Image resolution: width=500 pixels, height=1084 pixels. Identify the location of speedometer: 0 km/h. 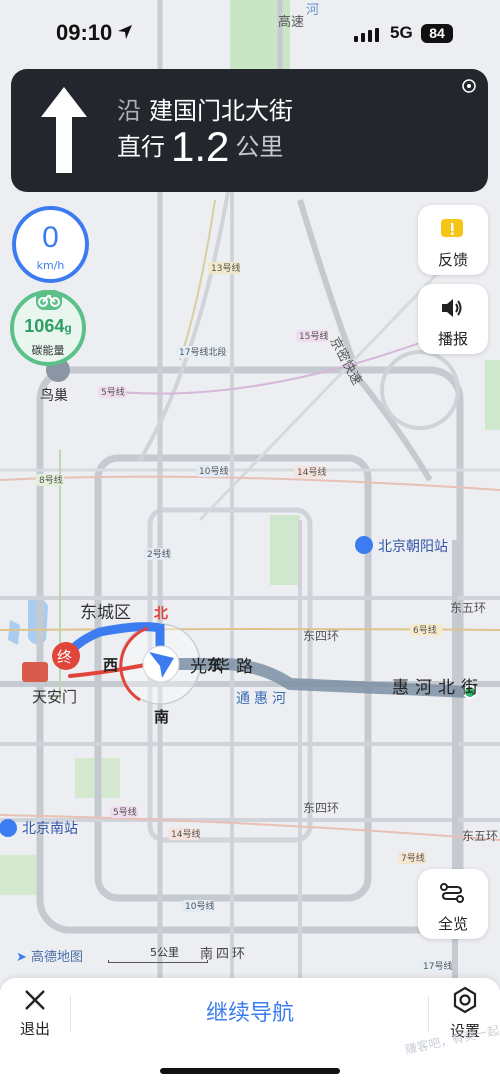
(50, 244).